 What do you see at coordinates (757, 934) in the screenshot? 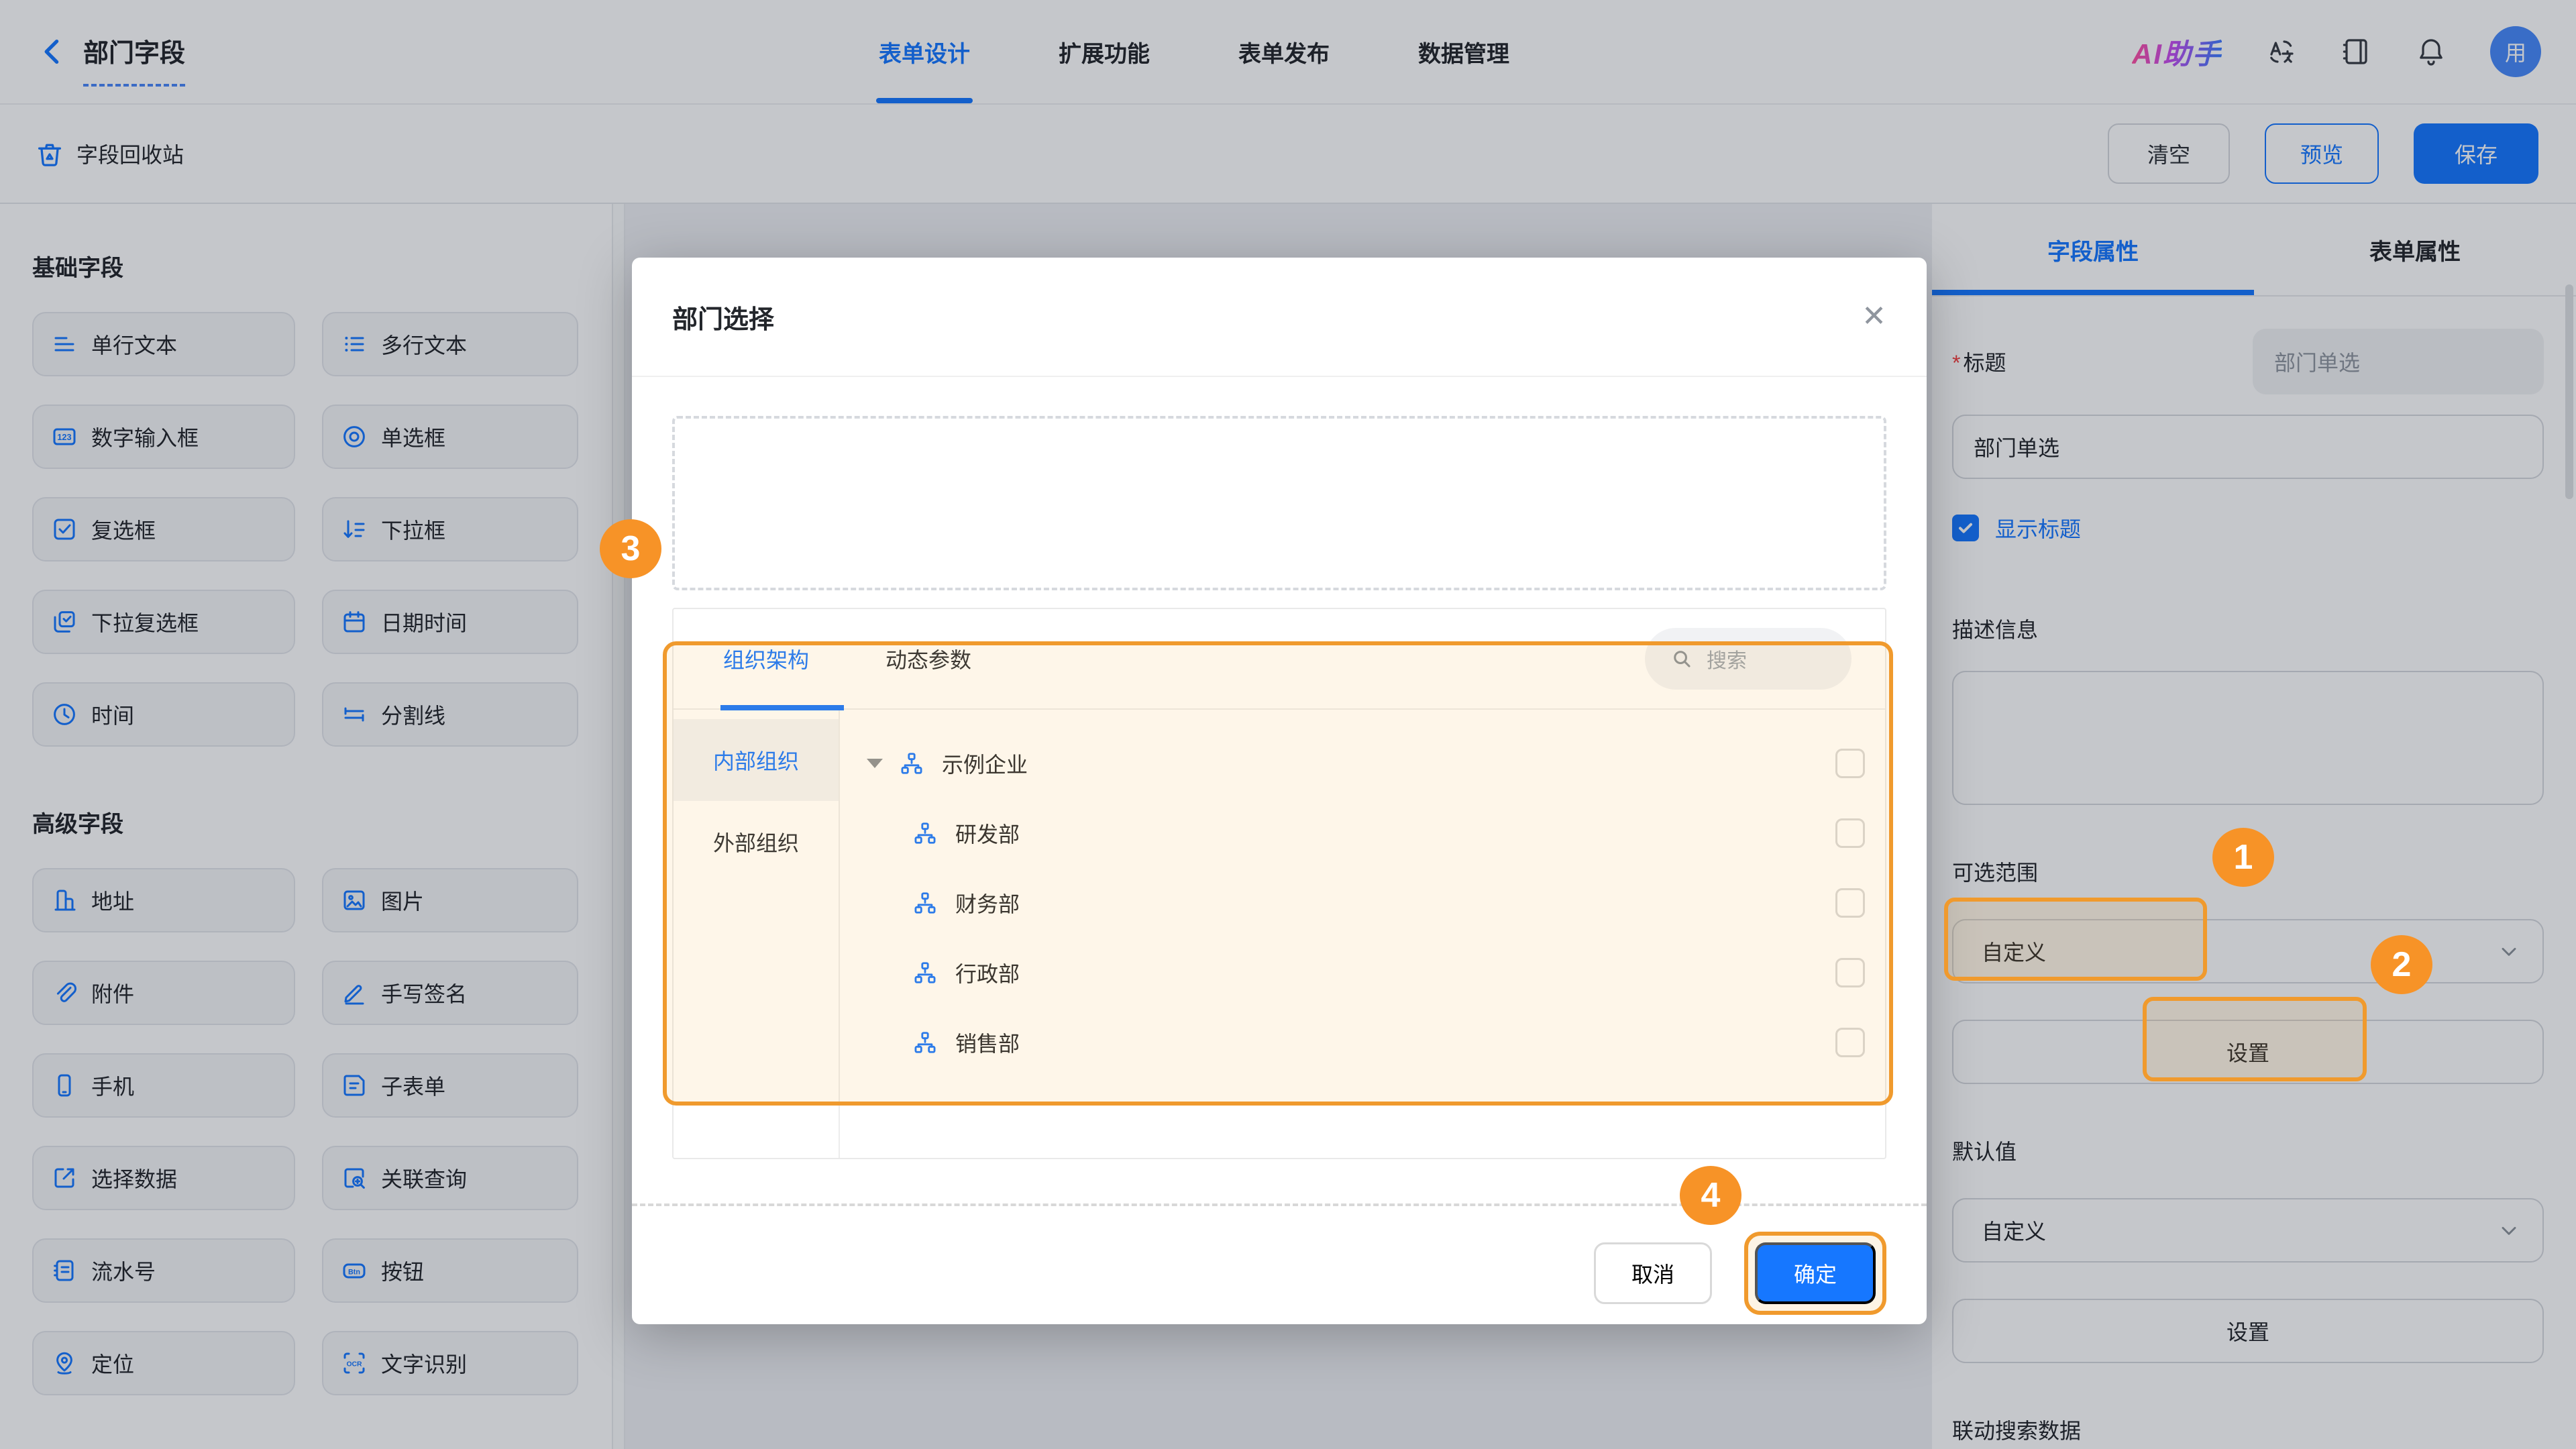
I see `org-scope-list: 内部组织 外部组织` at bounding box center [757, 934].